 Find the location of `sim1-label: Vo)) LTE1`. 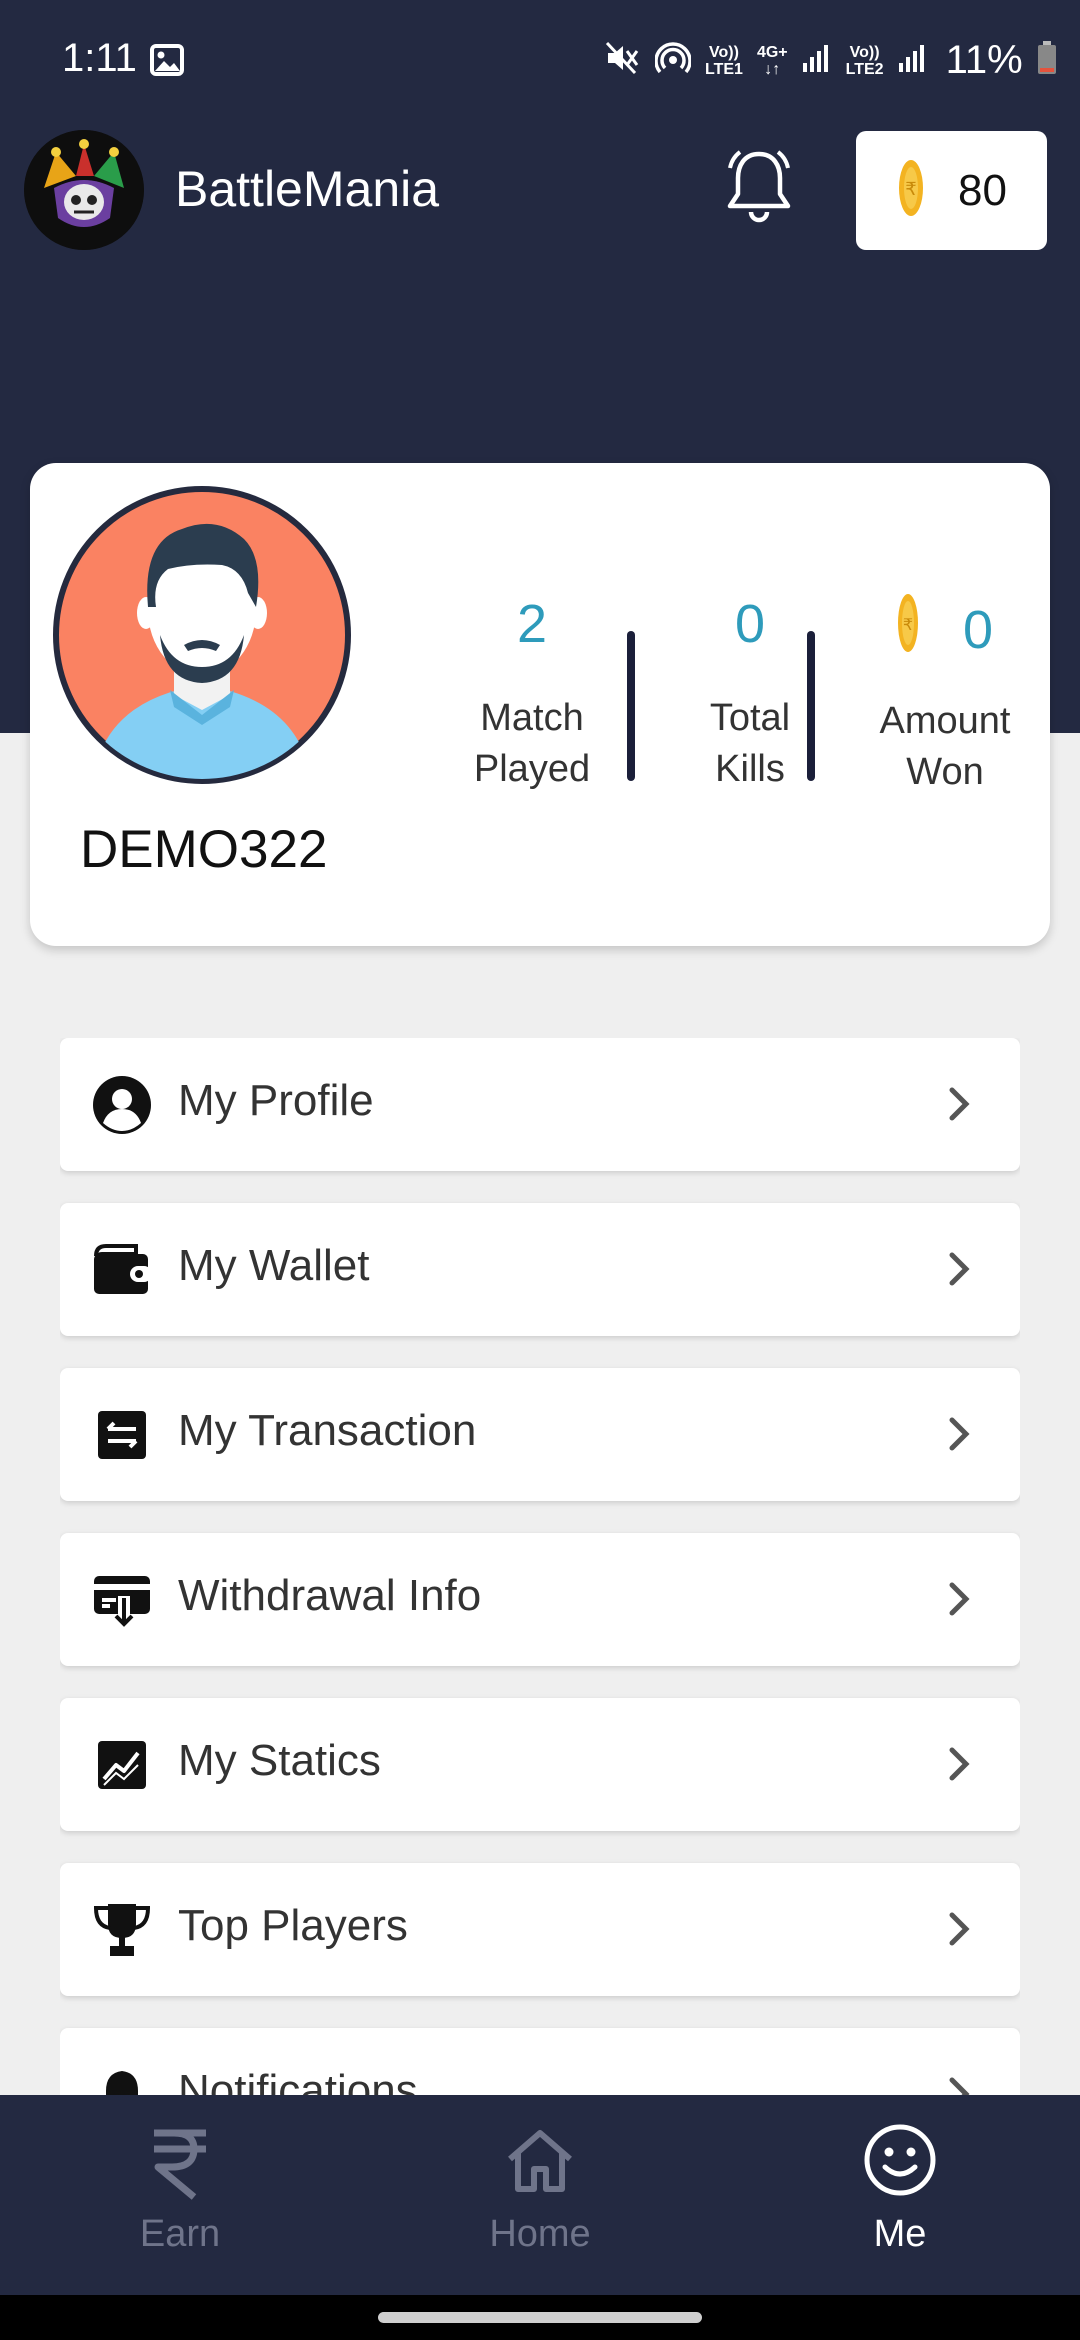

sim1-label: Vo)) LTE1 is located at coordinates (724, 61).